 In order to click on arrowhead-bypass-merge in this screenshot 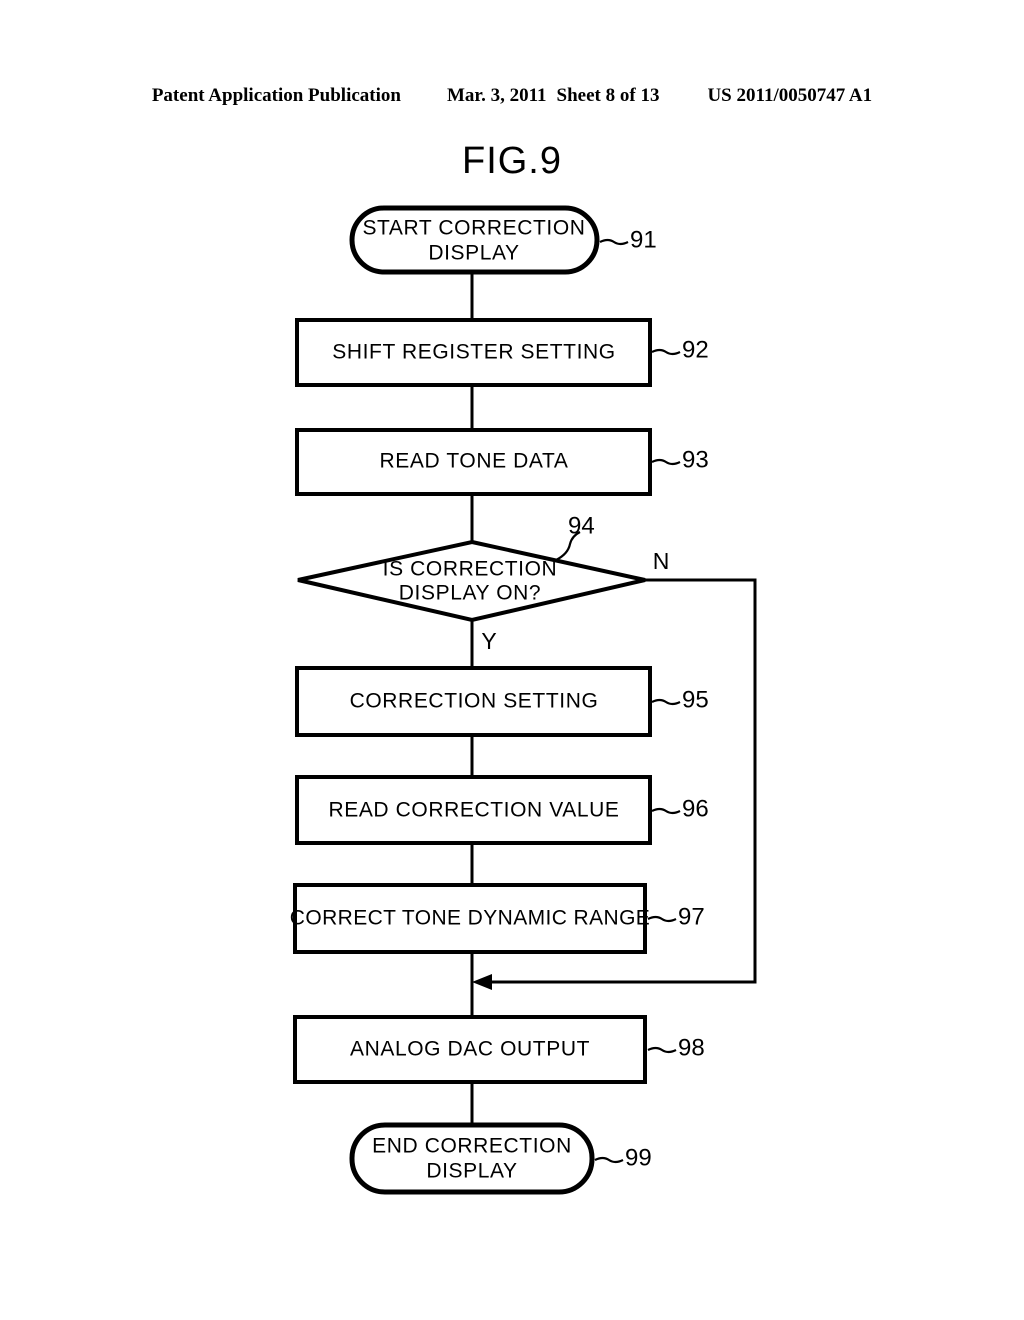, I will do `click(482, 982)`.